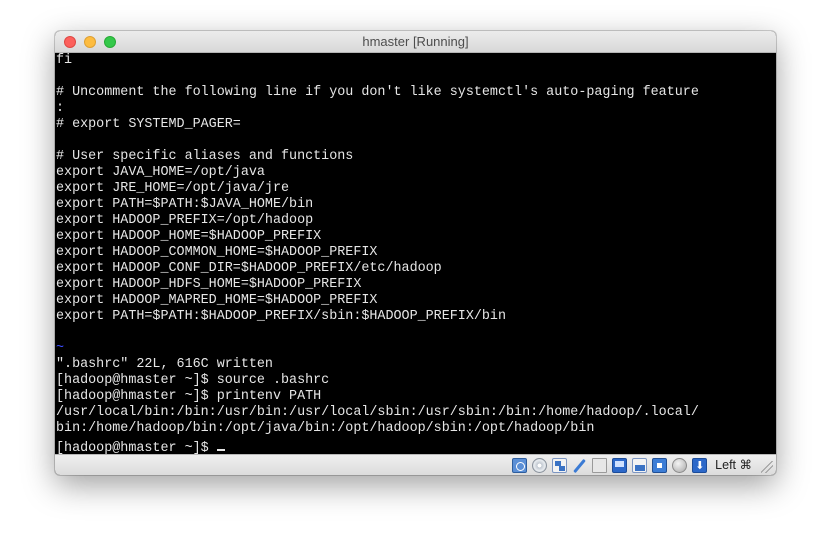  What do you see at coordinates (600, 465) in the screenshot?
I see `shared-folders-icon` at bounding box center [600, 465].